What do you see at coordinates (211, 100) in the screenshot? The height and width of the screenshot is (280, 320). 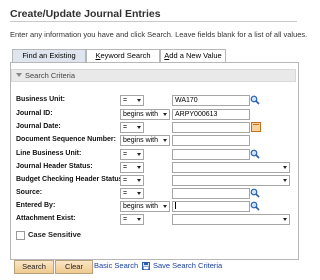 I see `business-unit-input: WA170` at bounding box center [211, 100].